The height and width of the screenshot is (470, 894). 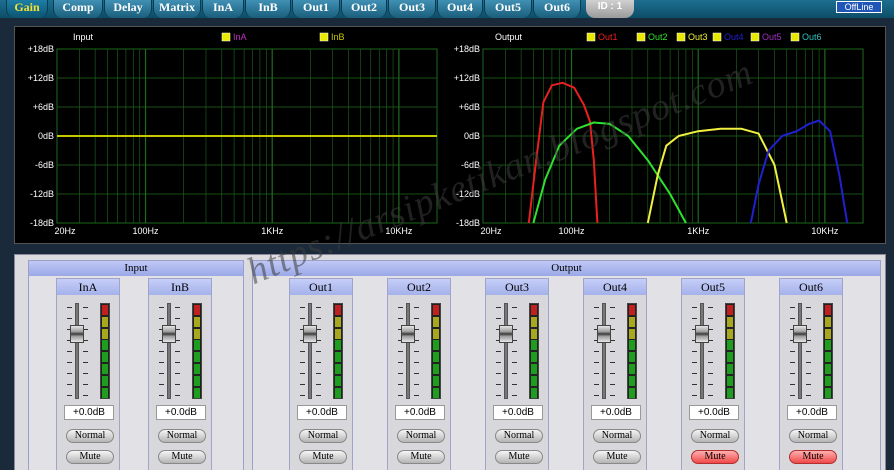 What do you see at coordinates (177, 9) in the screenshot?
I see `tab-matrix: Matrix` at bounding box center [177, 9].